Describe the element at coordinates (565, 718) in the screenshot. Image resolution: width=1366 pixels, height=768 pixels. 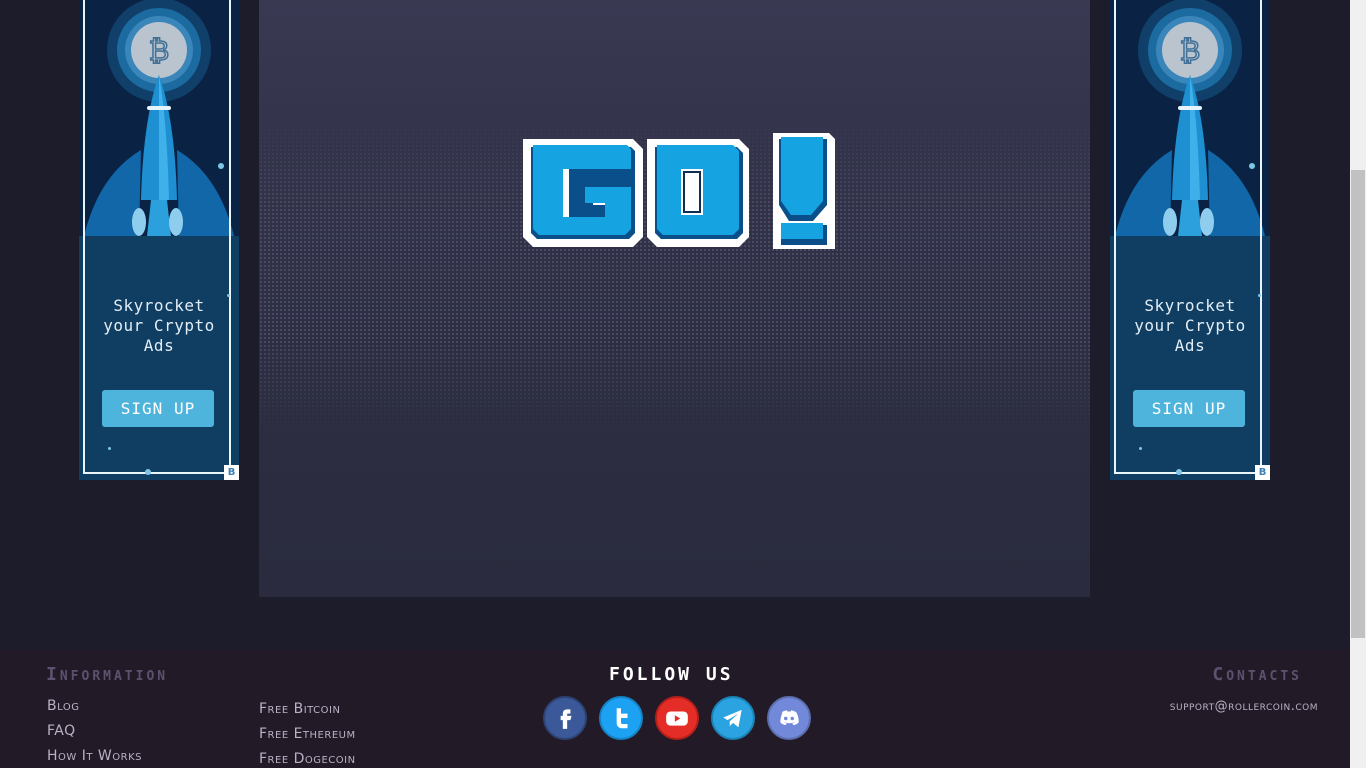
I see `facebook-icon` at that location.